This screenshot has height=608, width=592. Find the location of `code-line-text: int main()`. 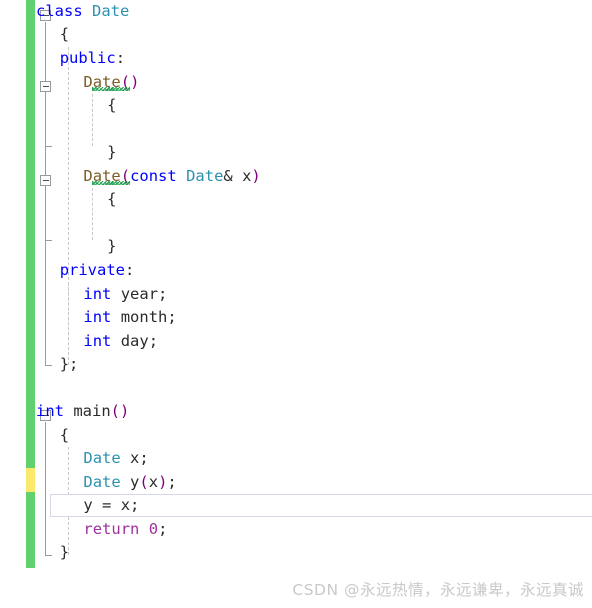

code-line-text: int main() is located at coordinates (82, 412).